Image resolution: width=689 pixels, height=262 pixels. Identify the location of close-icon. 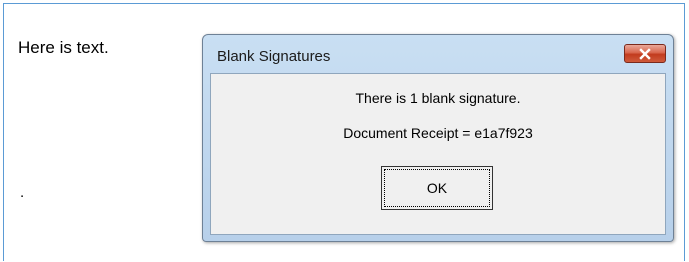
(645, 53).